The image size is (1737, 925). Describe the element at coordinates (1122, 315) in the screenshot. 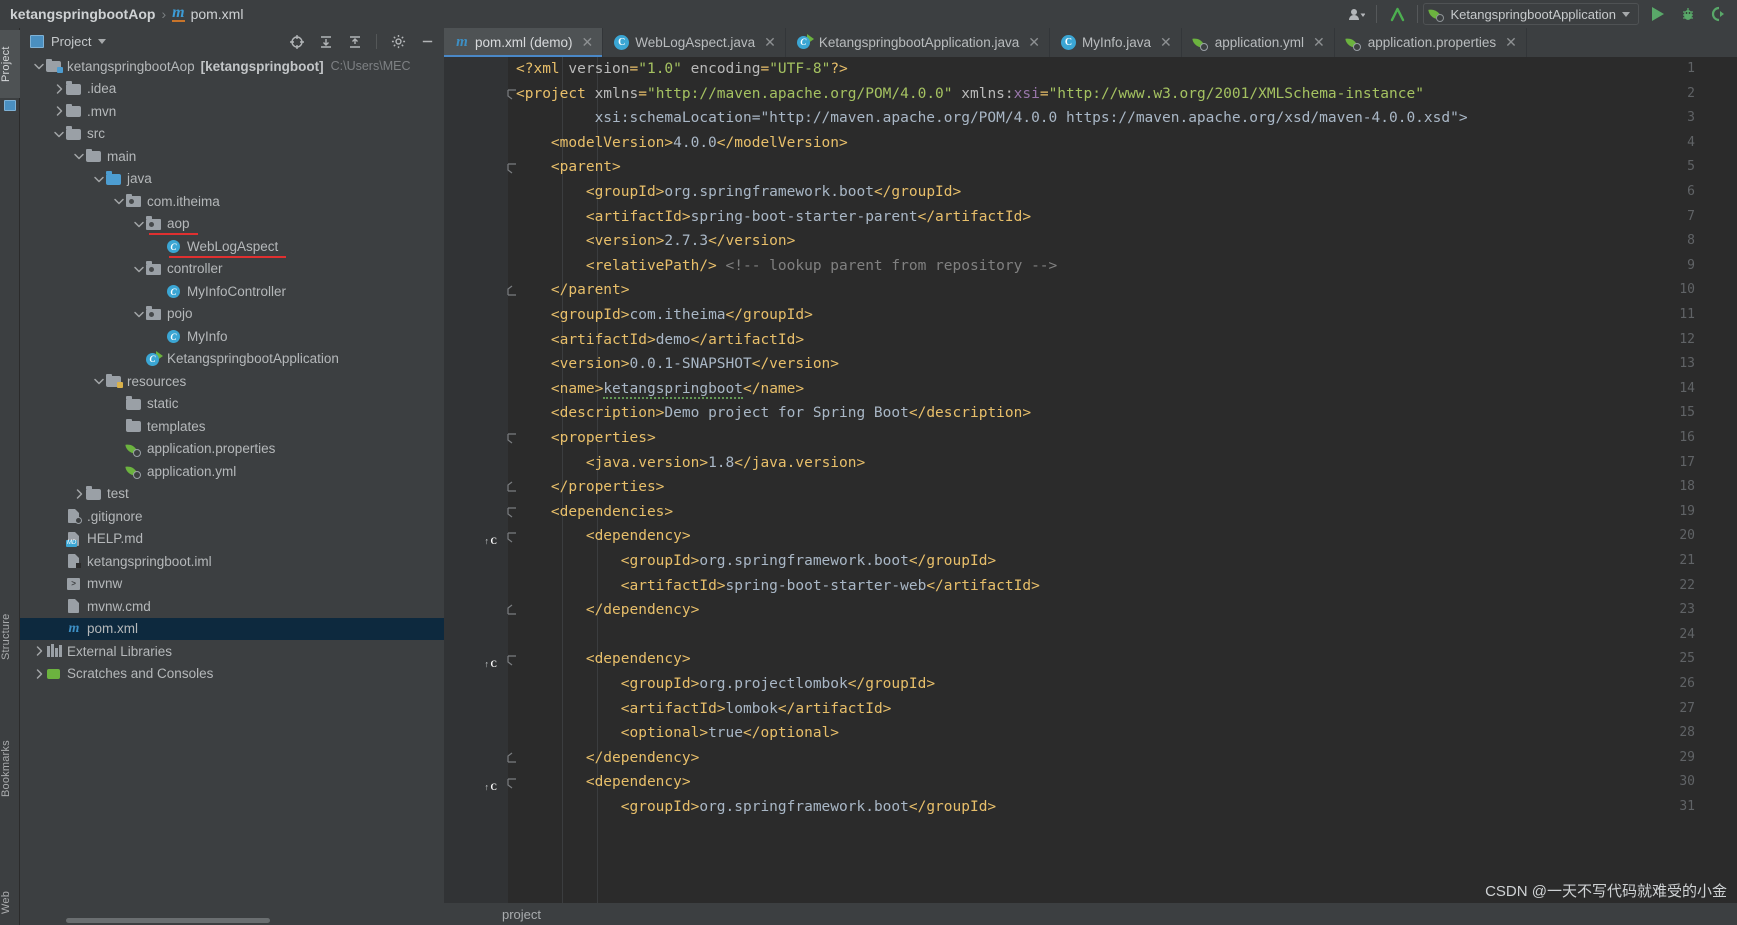

I see `code-line: <groupId>com.itheima</groupId>` at that location.